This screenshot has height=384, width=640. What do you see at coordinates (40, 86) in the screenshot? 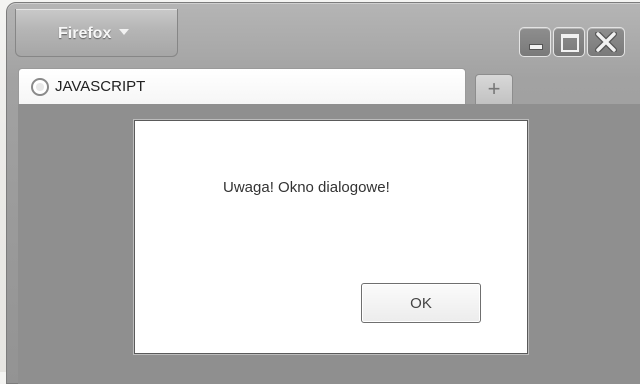
I see `loading-spinner-icon` at bounding box center [40, 86].